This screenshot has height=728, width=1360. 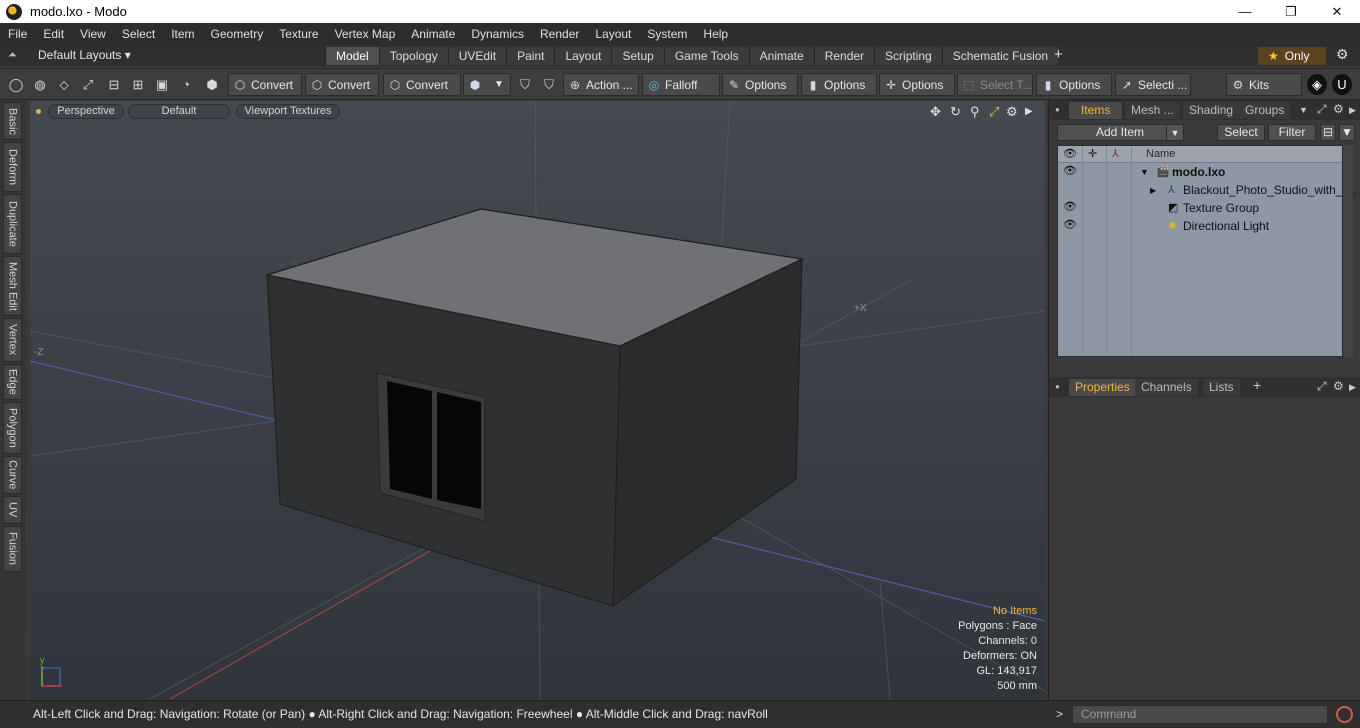 What do you see at coordinates (1303, 110) in the screenshot?
I see `tabs-dropdown-icon: ▼` at bounding box center [1303, 110].